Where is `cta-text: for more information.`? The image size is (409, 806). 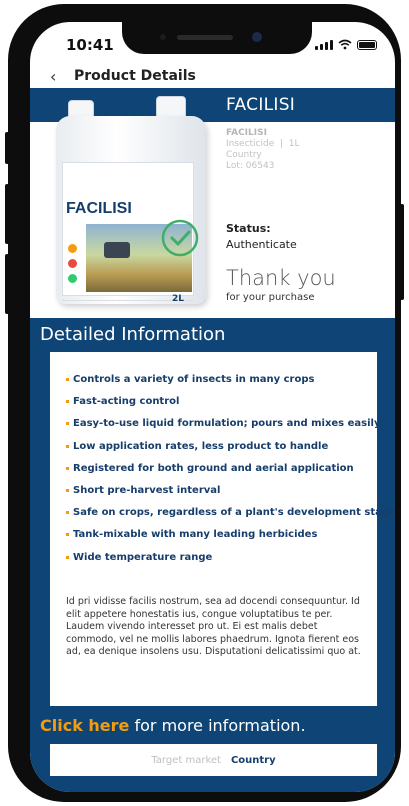
cta-text: for more information. is located at coordinates (217, 725).